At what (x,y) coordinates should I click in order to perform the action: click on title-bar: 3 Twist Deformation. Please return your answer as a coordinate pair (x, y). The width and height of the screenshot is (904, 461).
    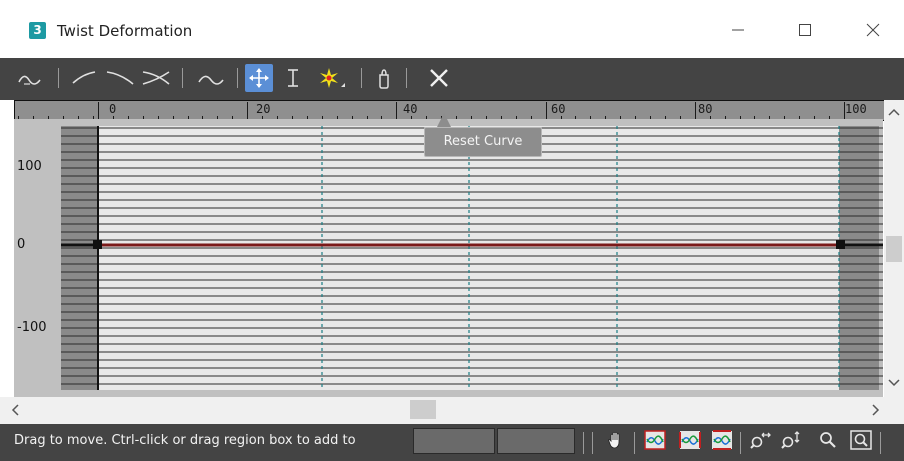
    Looking at the image, I should click on (452, 29).